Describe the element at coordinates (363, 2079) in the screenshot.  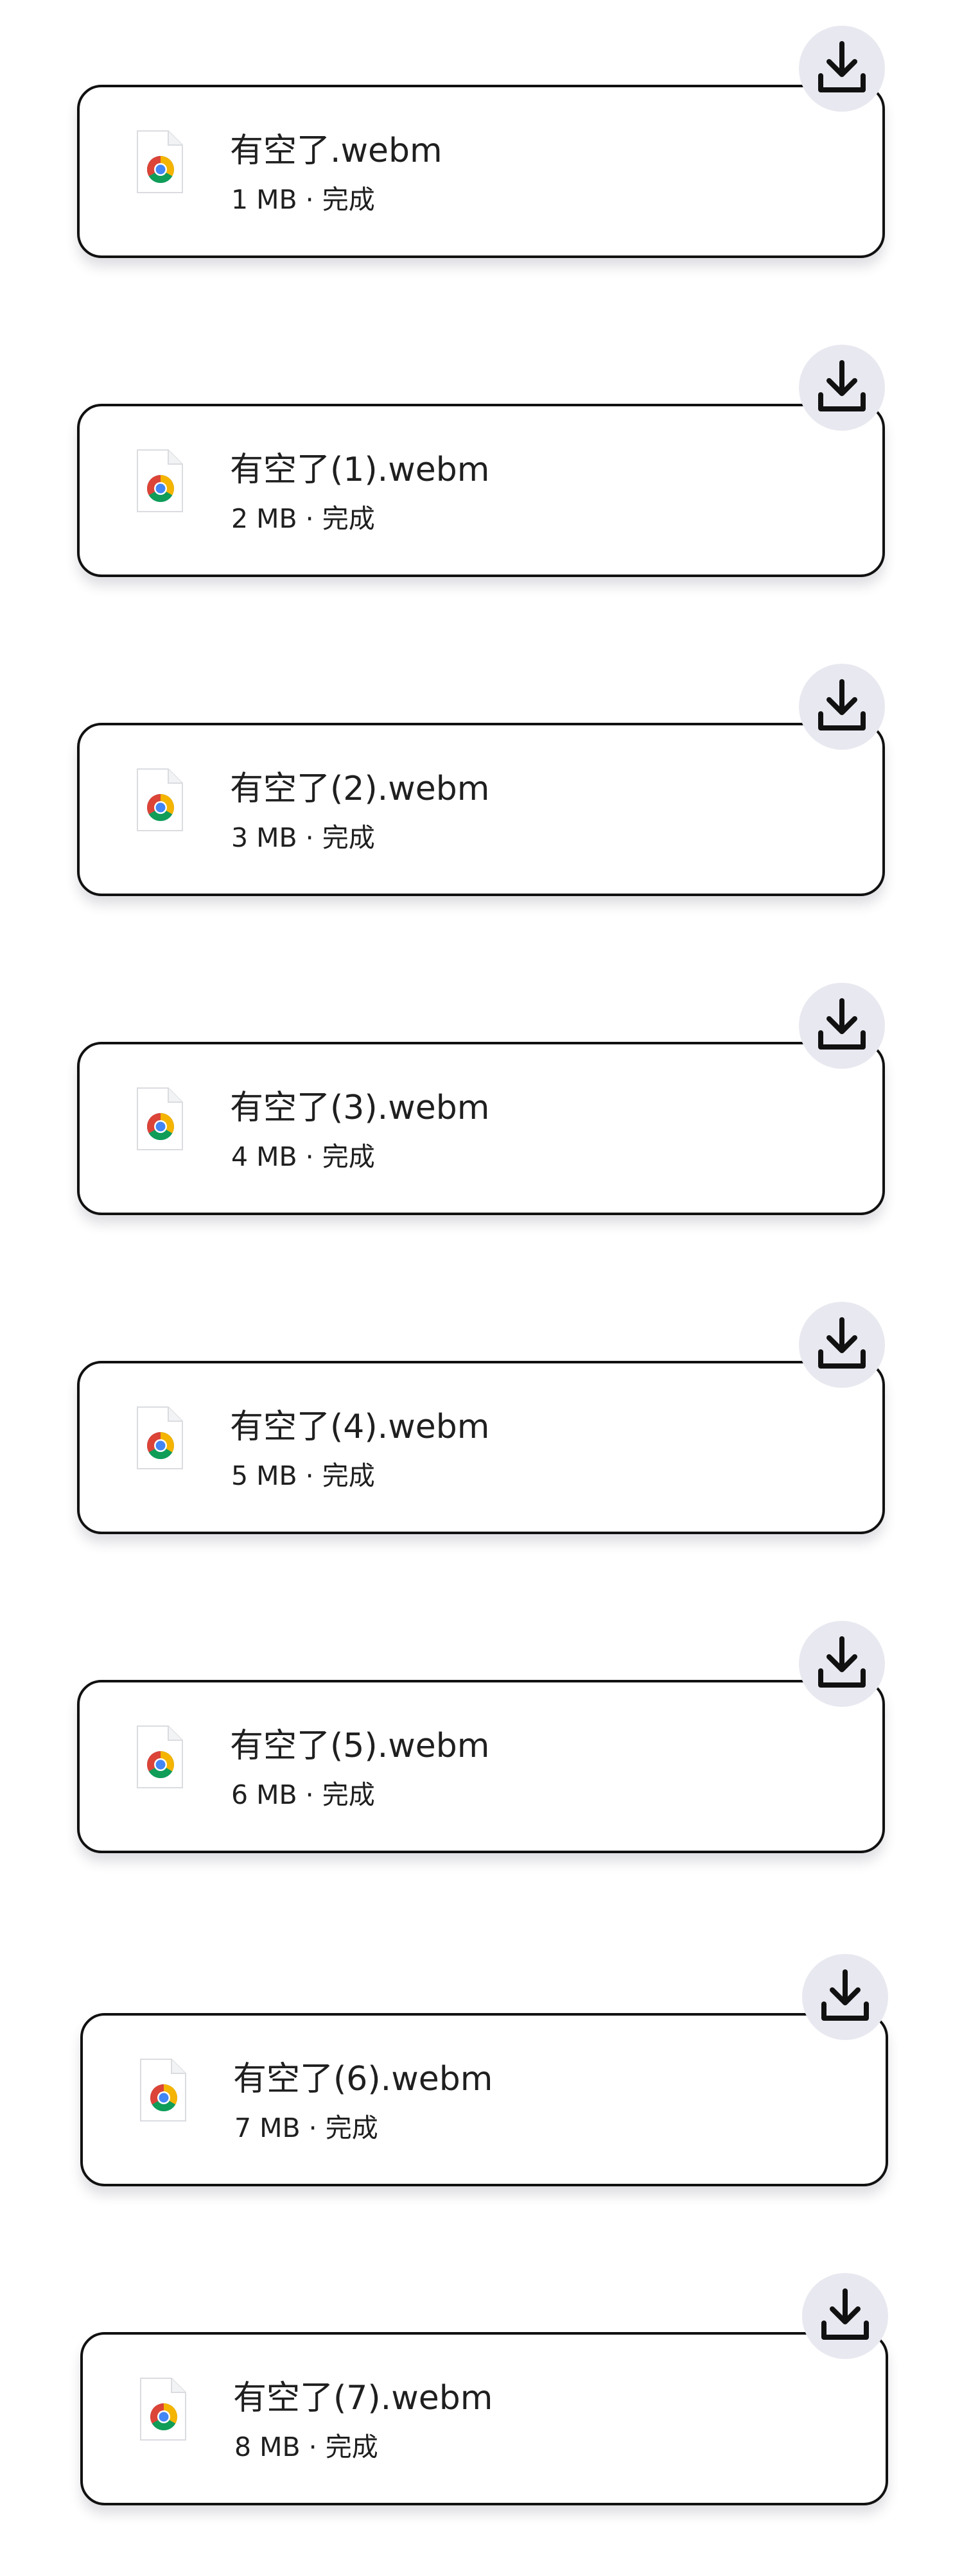
I see `file-name: 有空了(6).webm` at that location.